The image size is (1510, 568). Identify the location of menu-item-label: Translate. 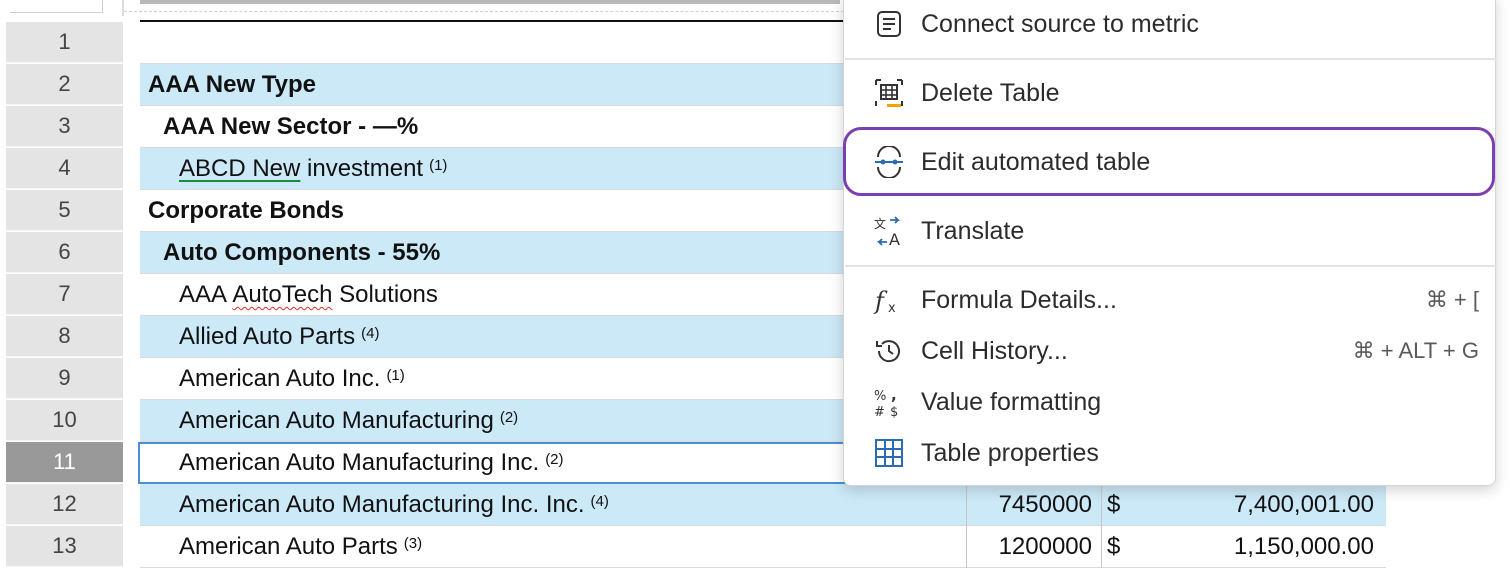
(973, 230).